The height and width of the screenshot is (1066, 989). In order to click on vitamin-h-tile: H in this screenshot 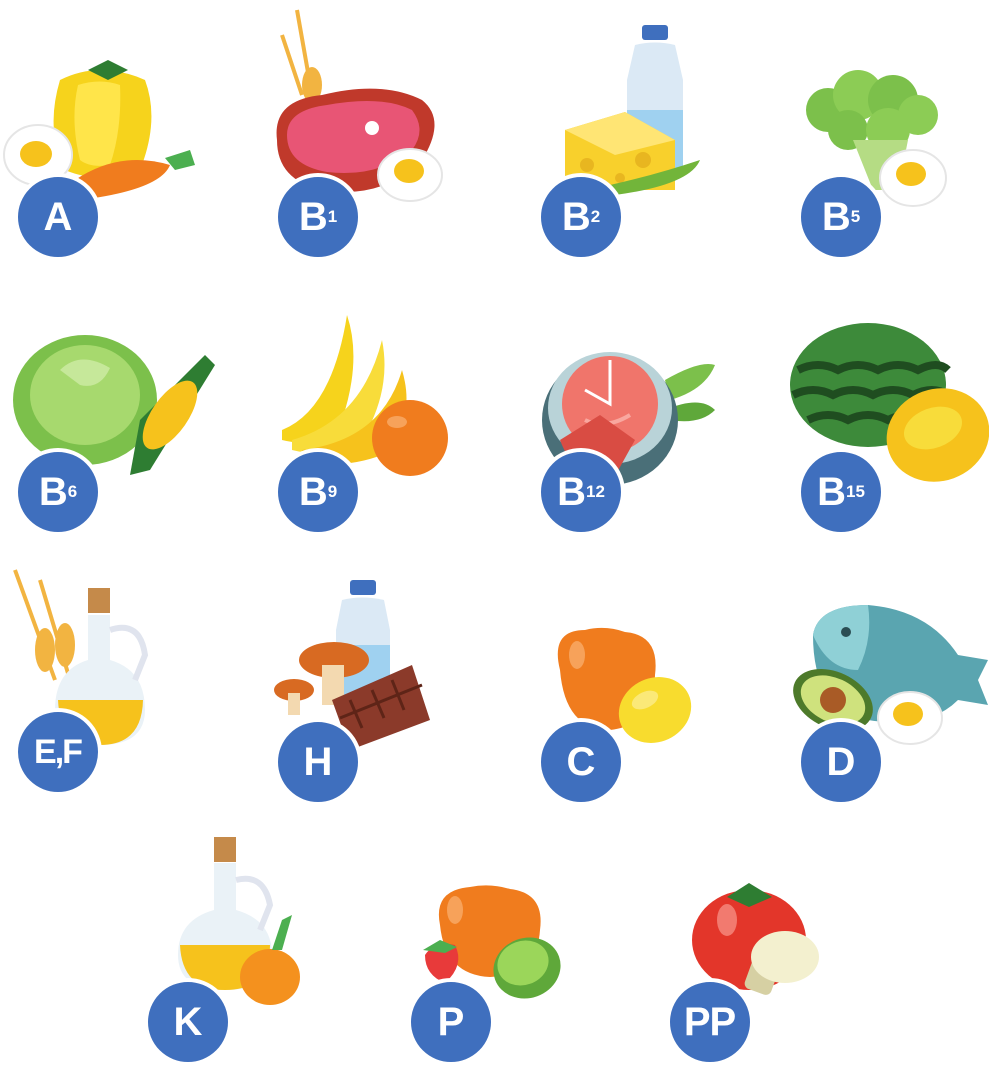, I will do `click(377, 683)`.